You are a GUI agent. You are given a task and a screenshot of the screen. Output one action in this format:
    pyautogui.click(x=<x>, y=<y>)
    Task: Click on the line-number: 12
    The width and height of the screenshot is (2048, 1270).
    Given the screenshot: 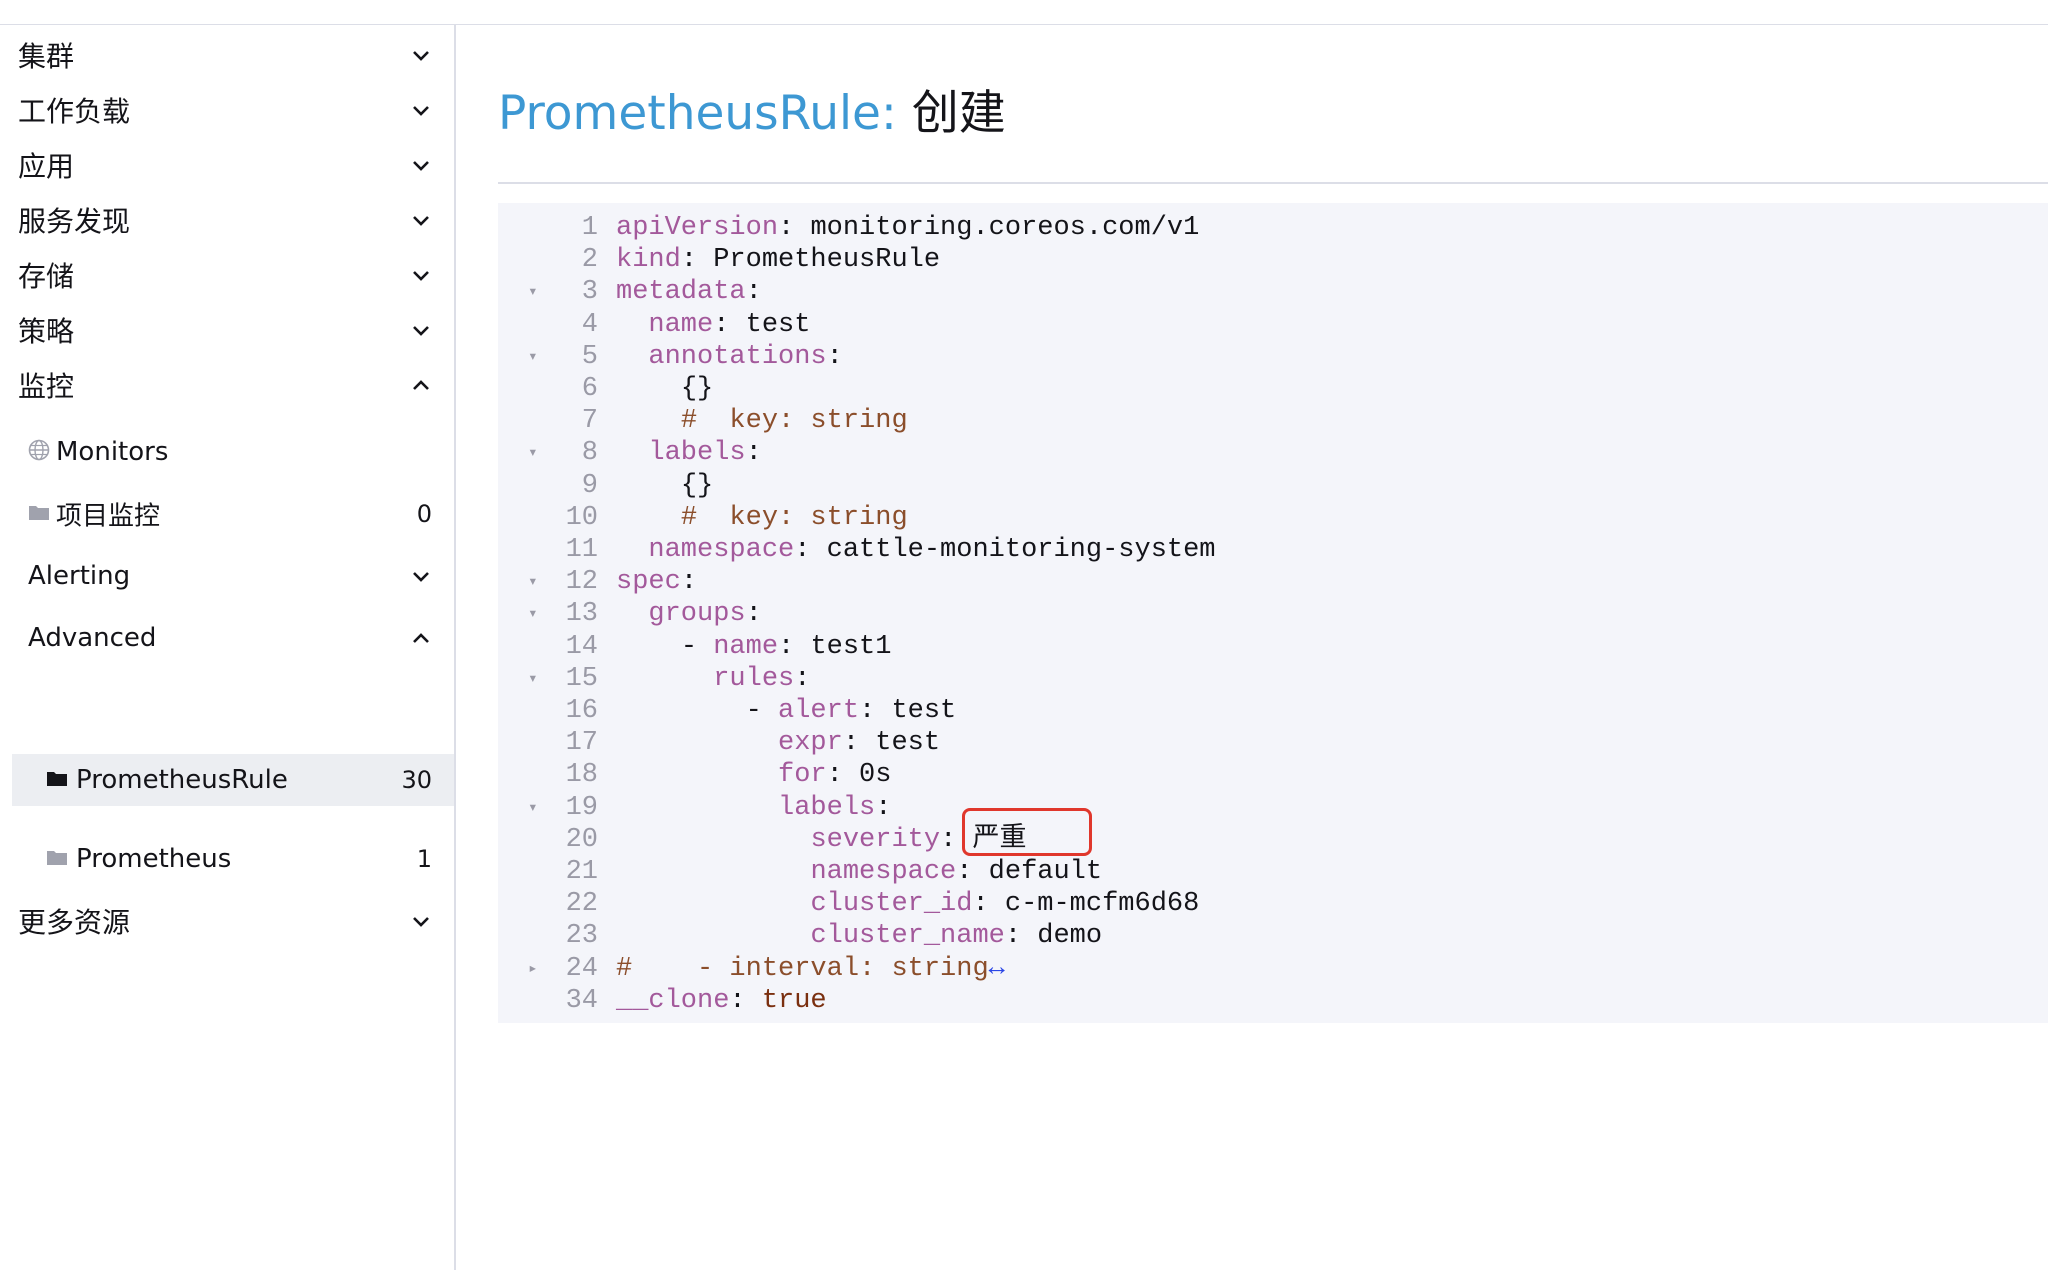 What is the action you would take?
    pyautogui.click(x=581, y=582)
    